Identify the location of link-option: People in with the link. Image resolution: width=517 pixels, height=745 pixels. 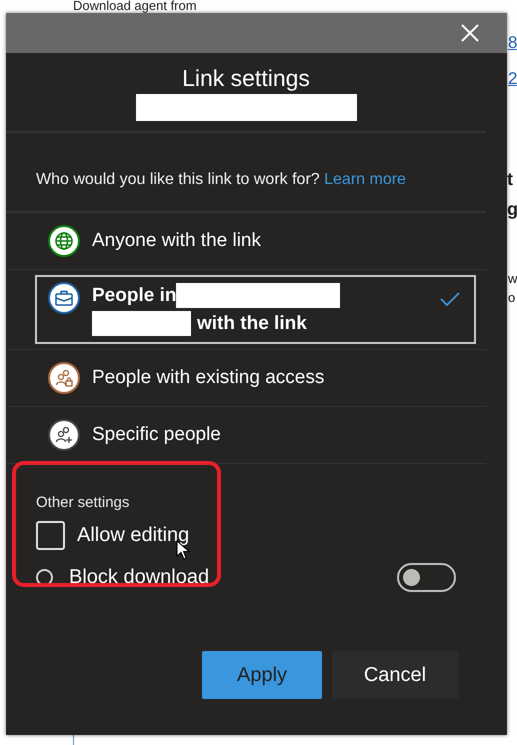
(255, 309).